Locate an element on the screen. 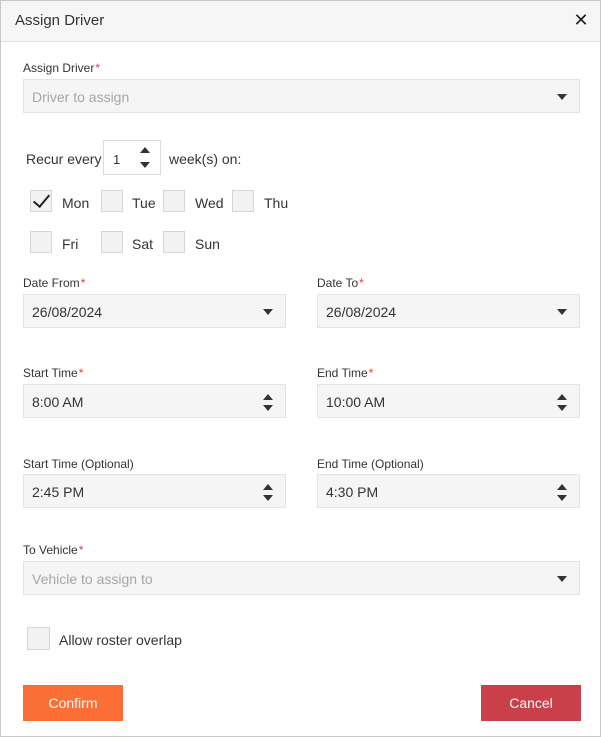 The image size is (601, 737). date-to-picker: 26/08/2024 is located at coordinates (448, 311).